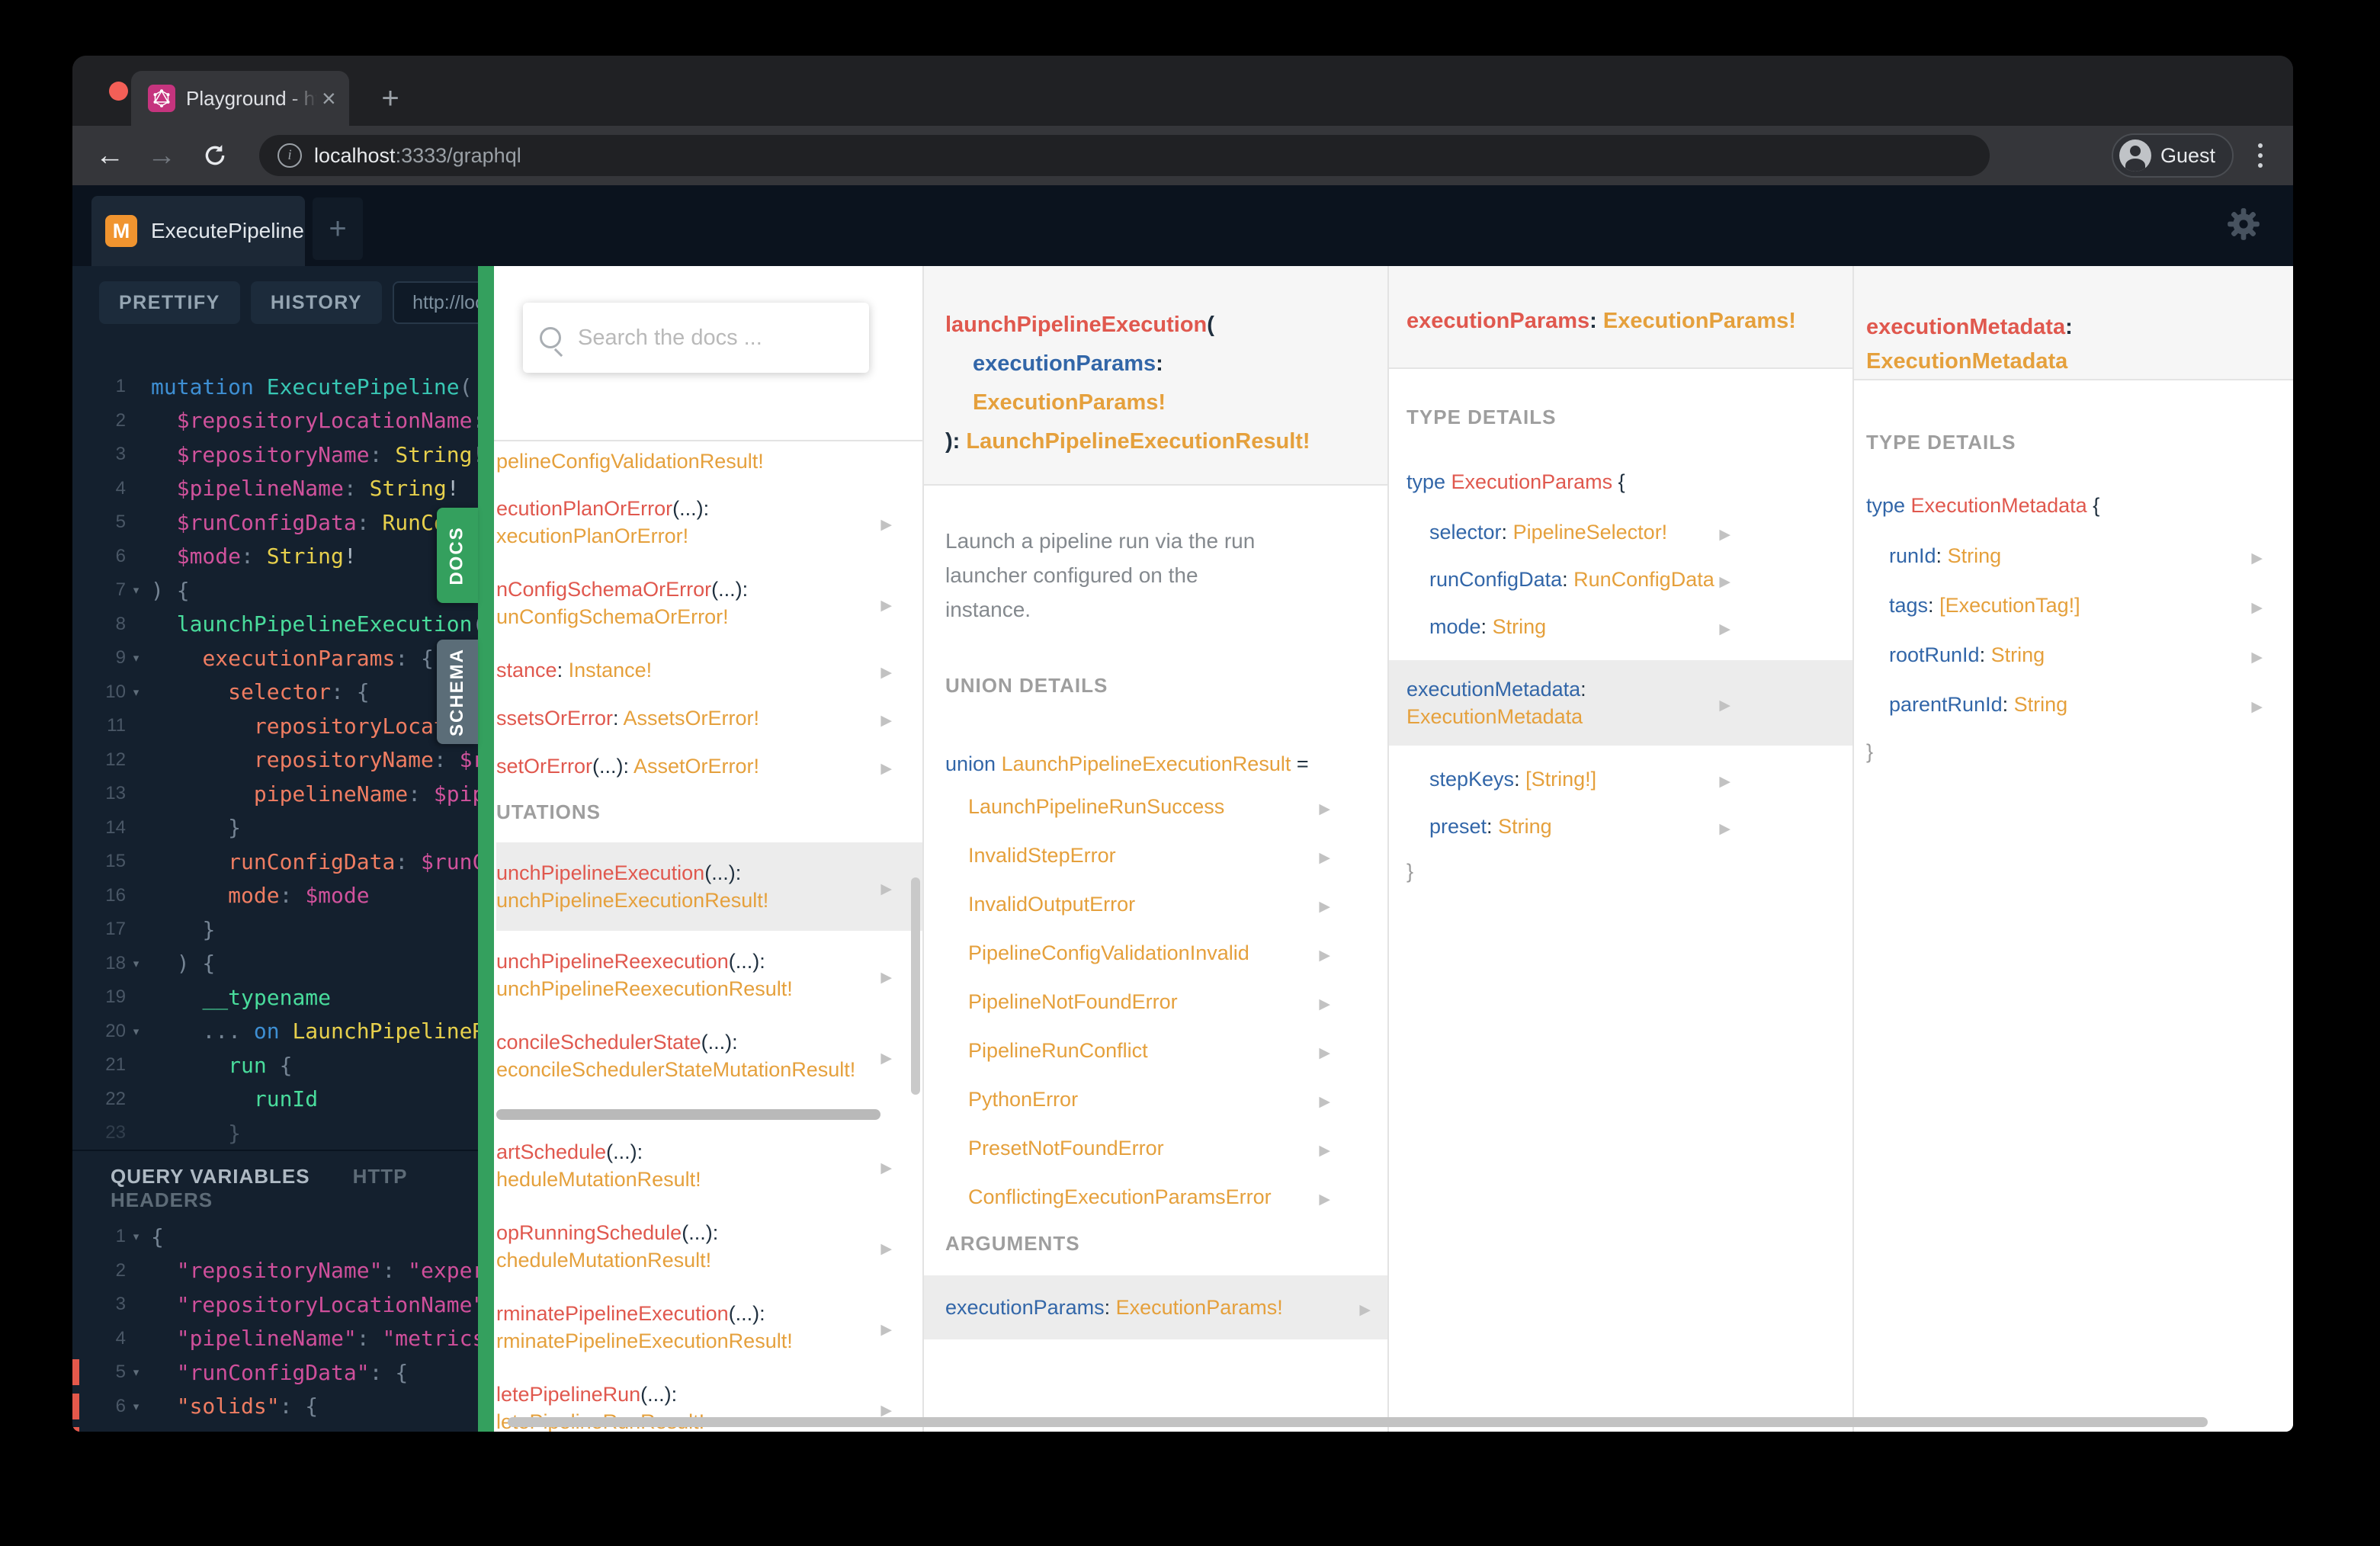  Describe the element at coordinates (709, 886) in the screenshot. I see `doc-item: unchPipelineExecution(...)` at that location.